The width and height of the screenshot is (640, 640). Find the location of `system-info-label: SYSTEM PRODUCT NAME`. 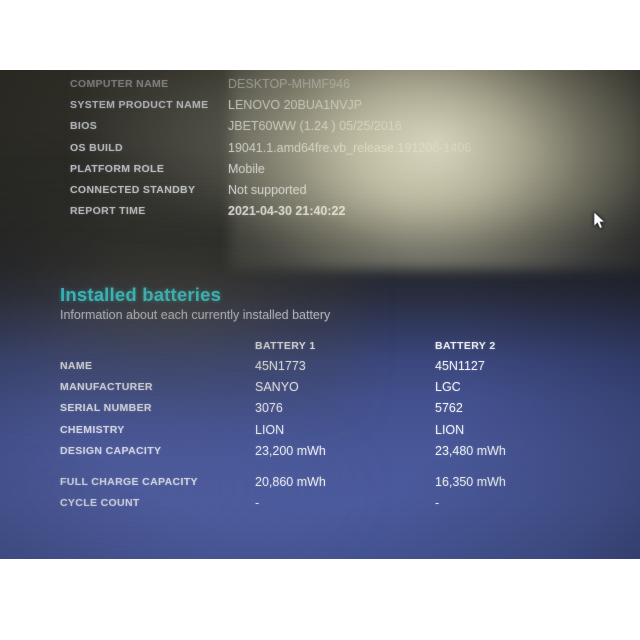

system-info-label: SYSTEM PRODUCT NAME is located at coordinates (139, 105).